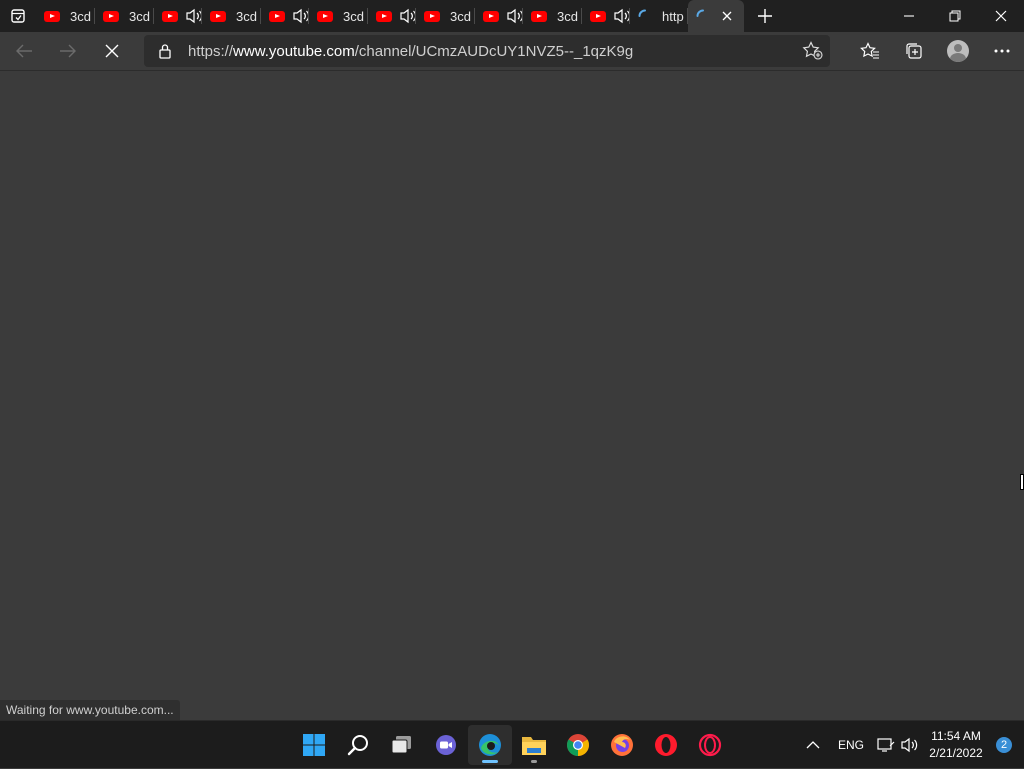  I want to click on restore-button, so click(955, 16).